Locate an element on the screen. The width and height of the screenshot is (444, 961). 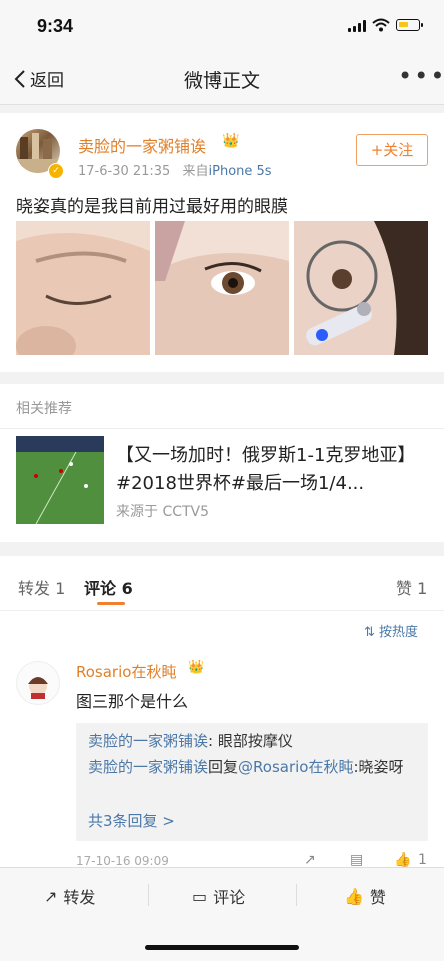
reply-icon: ▤ is located at coordinates (356, 860).